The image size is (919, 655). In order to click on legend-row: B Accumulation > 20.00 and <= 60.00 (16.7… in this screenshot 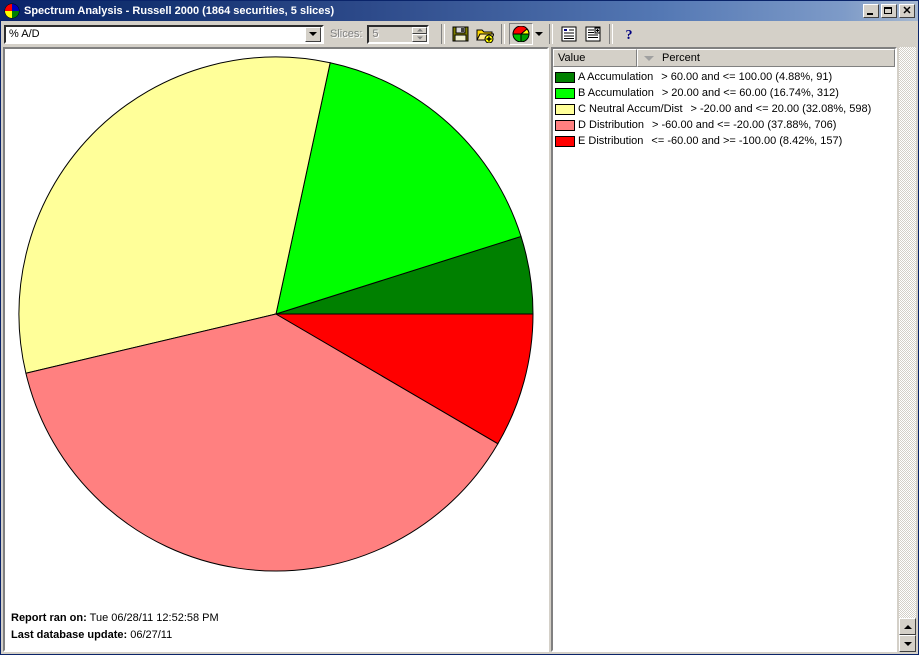, I will do `click(725, 93)`.